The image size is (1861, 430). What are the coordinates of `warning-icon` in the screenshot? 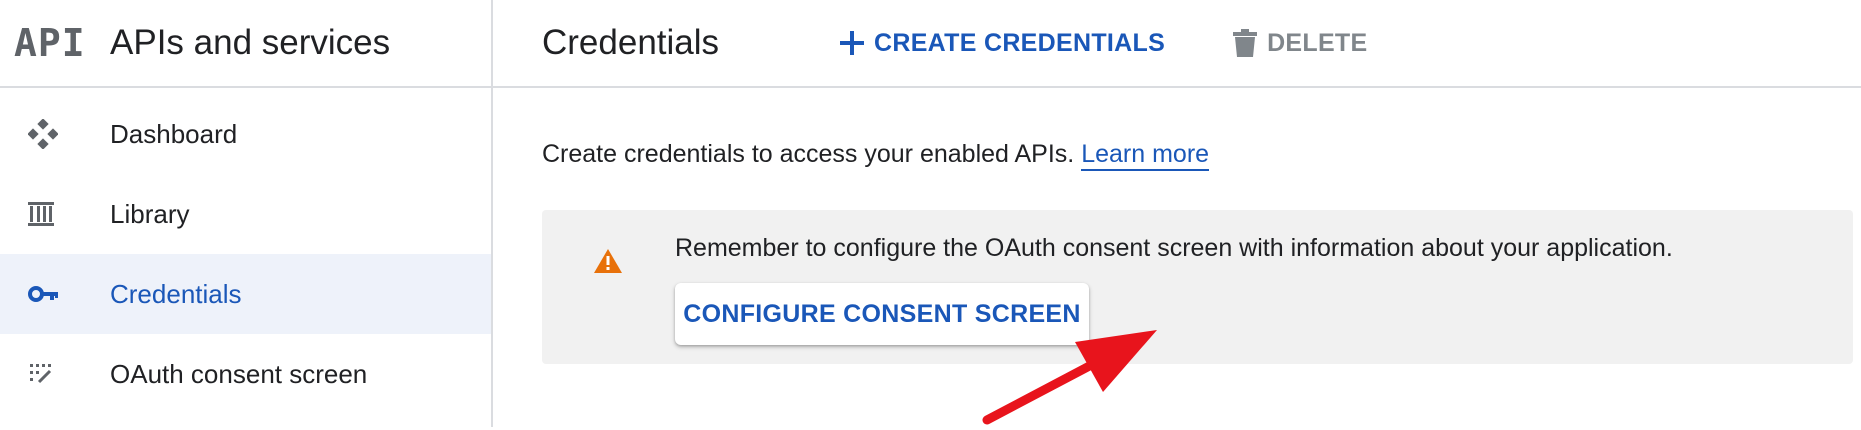 It's located at (608, 263).